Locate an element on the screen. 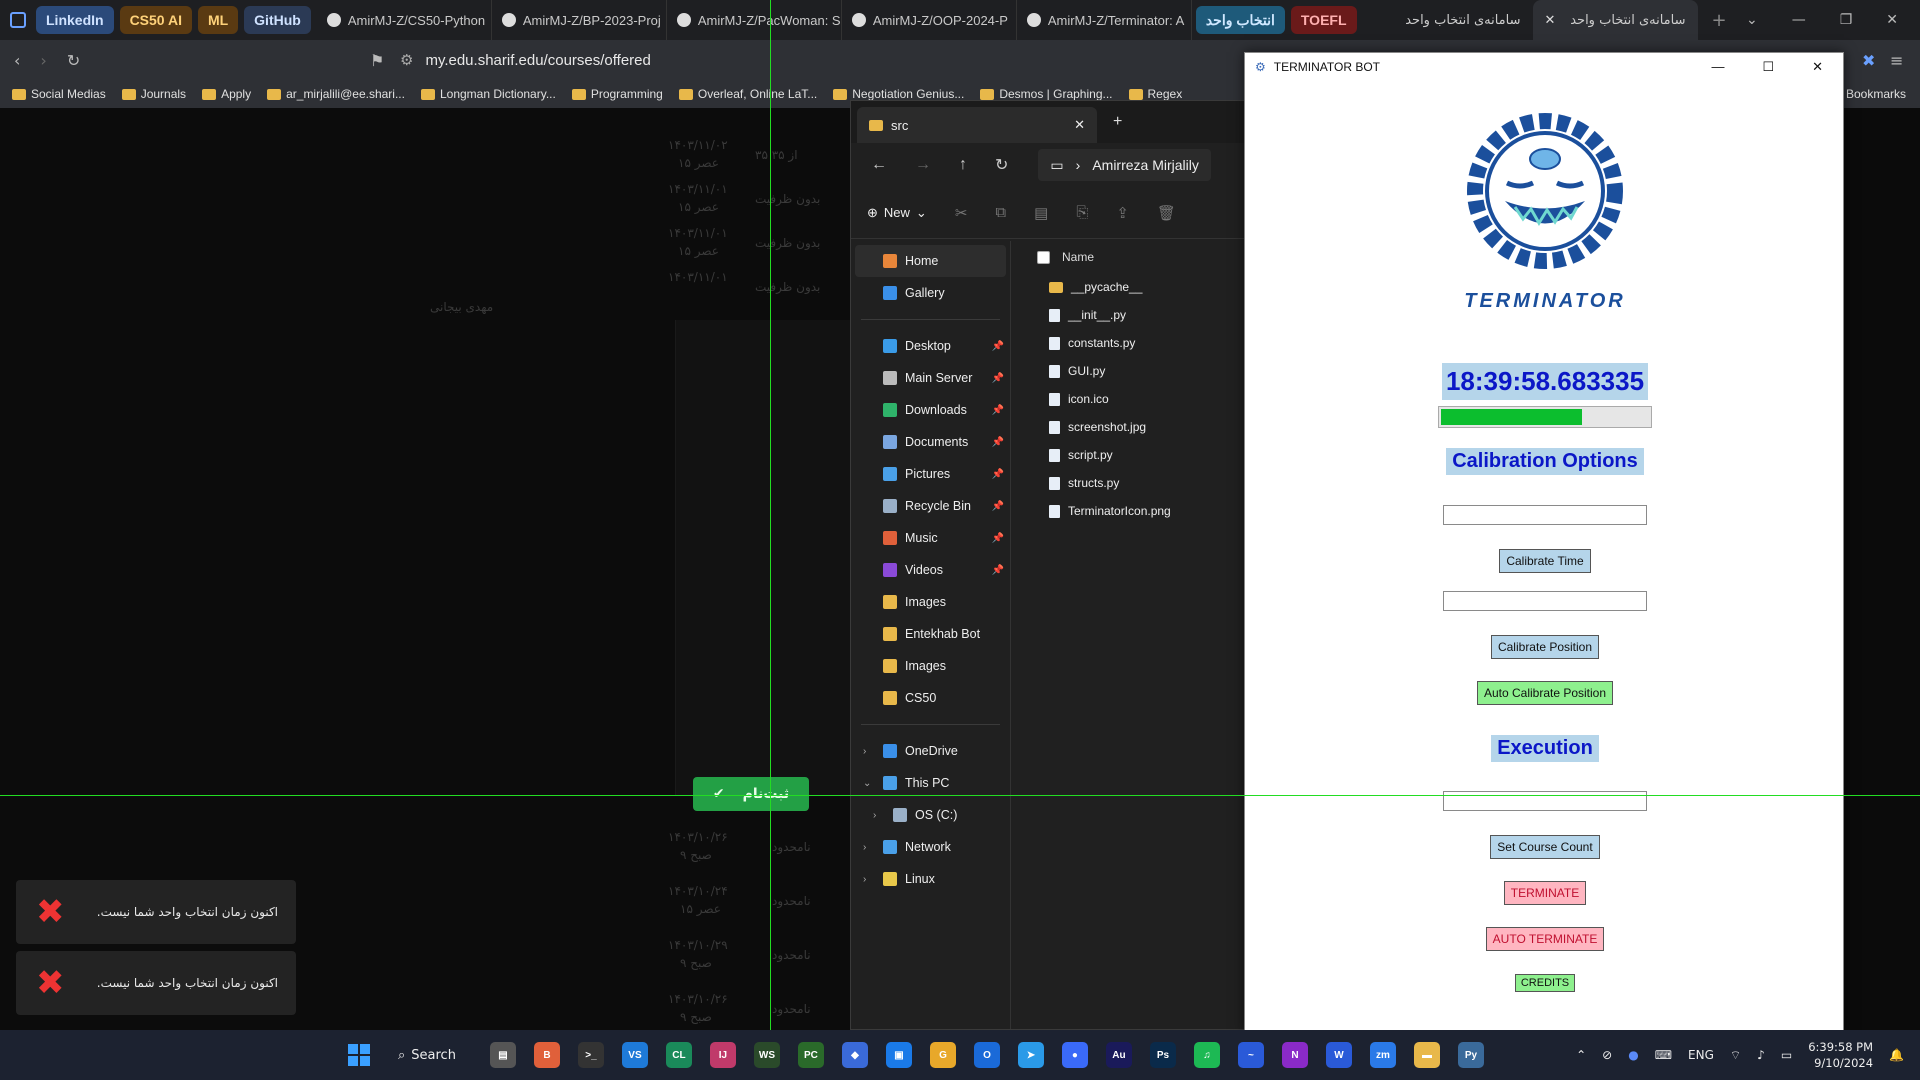  auto-terminate-button: AUTO TERMINATE is located at coordinates (1545, 939).